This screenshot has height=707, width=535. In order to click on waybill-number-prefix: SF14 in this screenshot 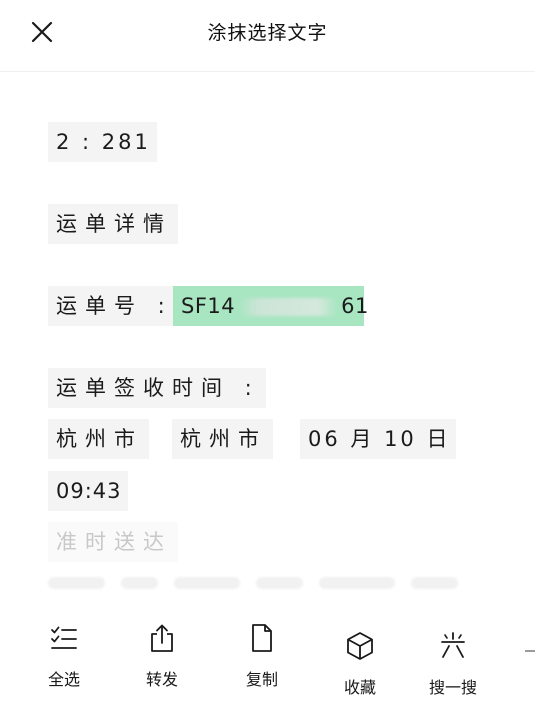, I will do `click(208, 306)`.